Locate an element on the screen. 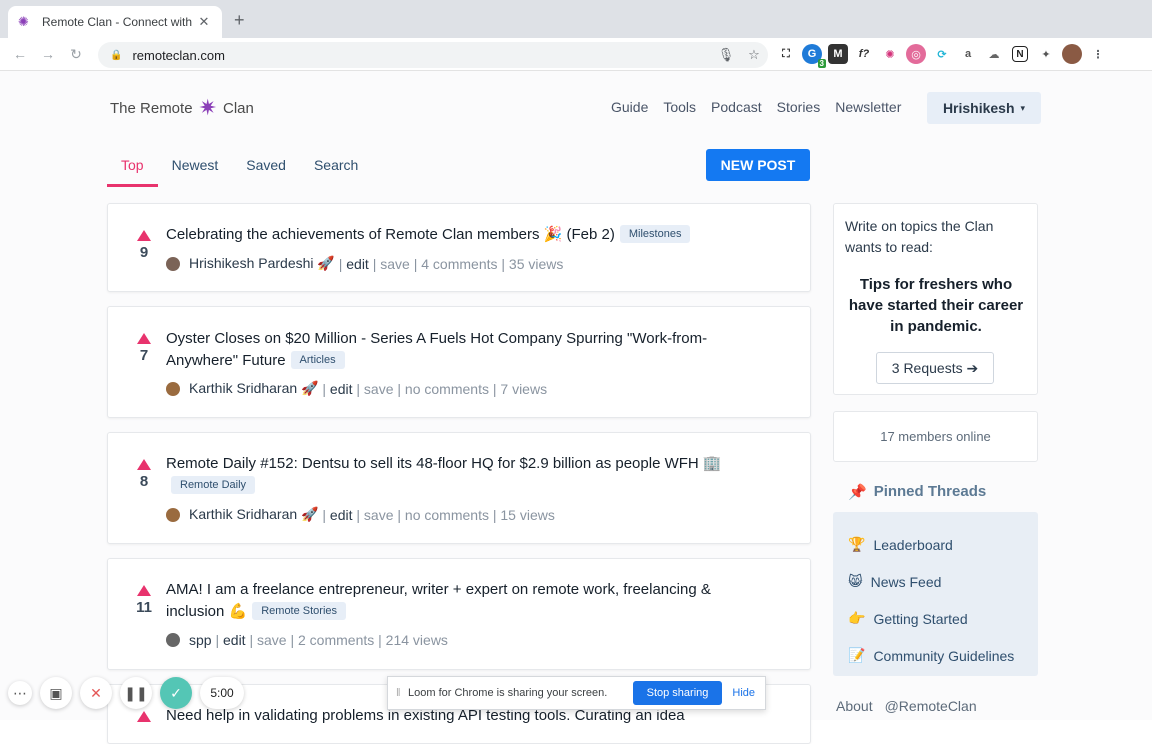  color-extension-icon: ✺ is located at coordinates (890, 54).